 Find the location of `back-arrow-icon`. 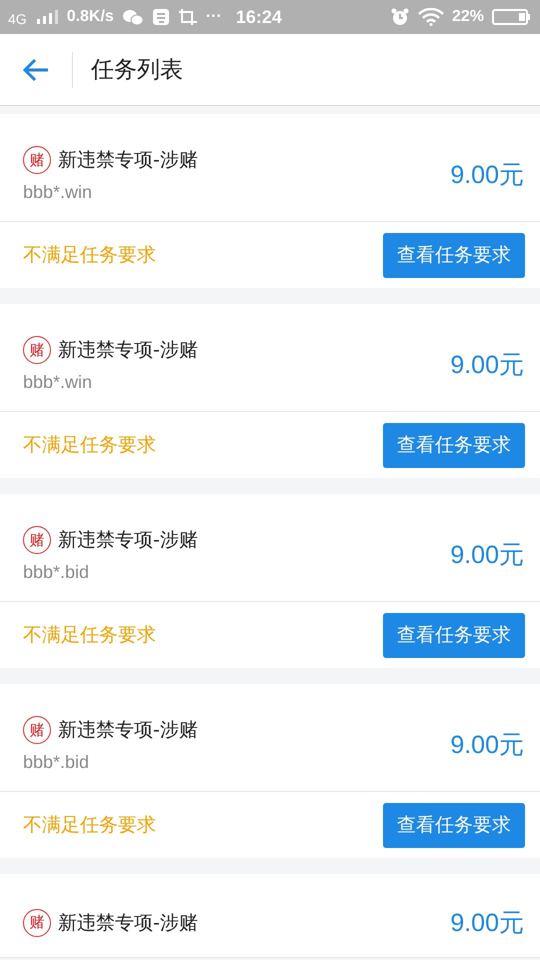

back-arrow-icon is located at coordinates (36, 70).